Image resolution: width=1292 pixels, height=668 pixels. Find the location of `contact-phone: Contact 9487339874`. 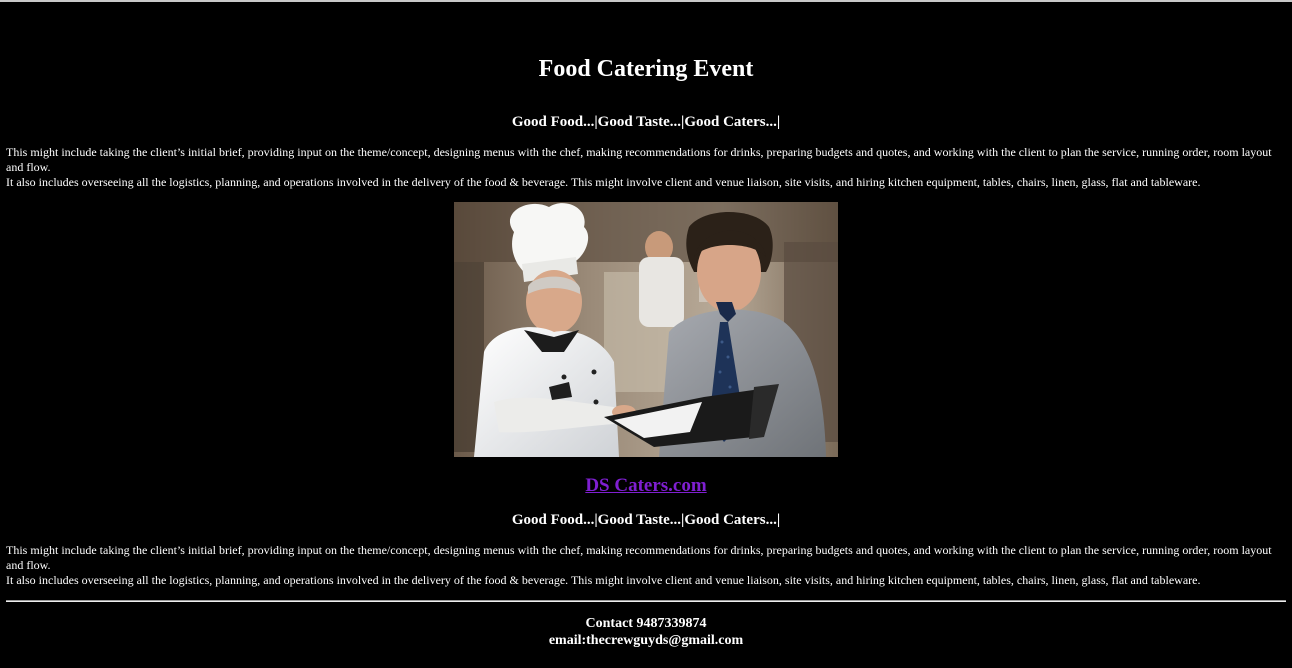

contact-phone: Contact 9487339874 is located at coordinates (646, 623).